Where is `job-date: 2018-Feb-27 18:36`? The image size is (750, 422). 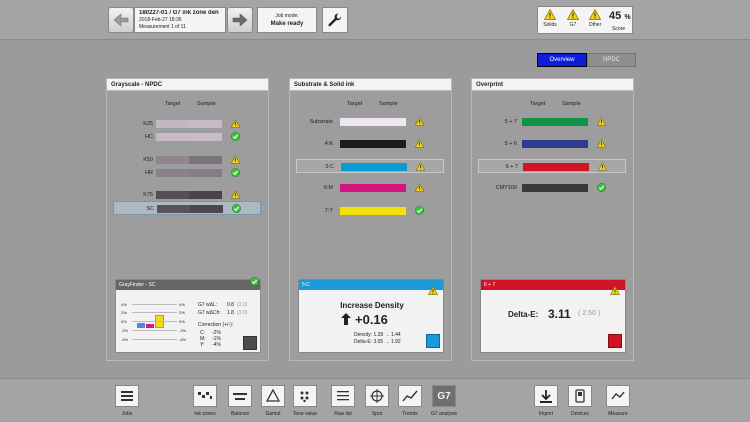 job-date: 2018-Feb-27 18:36 is located at coordinates (160, 20).